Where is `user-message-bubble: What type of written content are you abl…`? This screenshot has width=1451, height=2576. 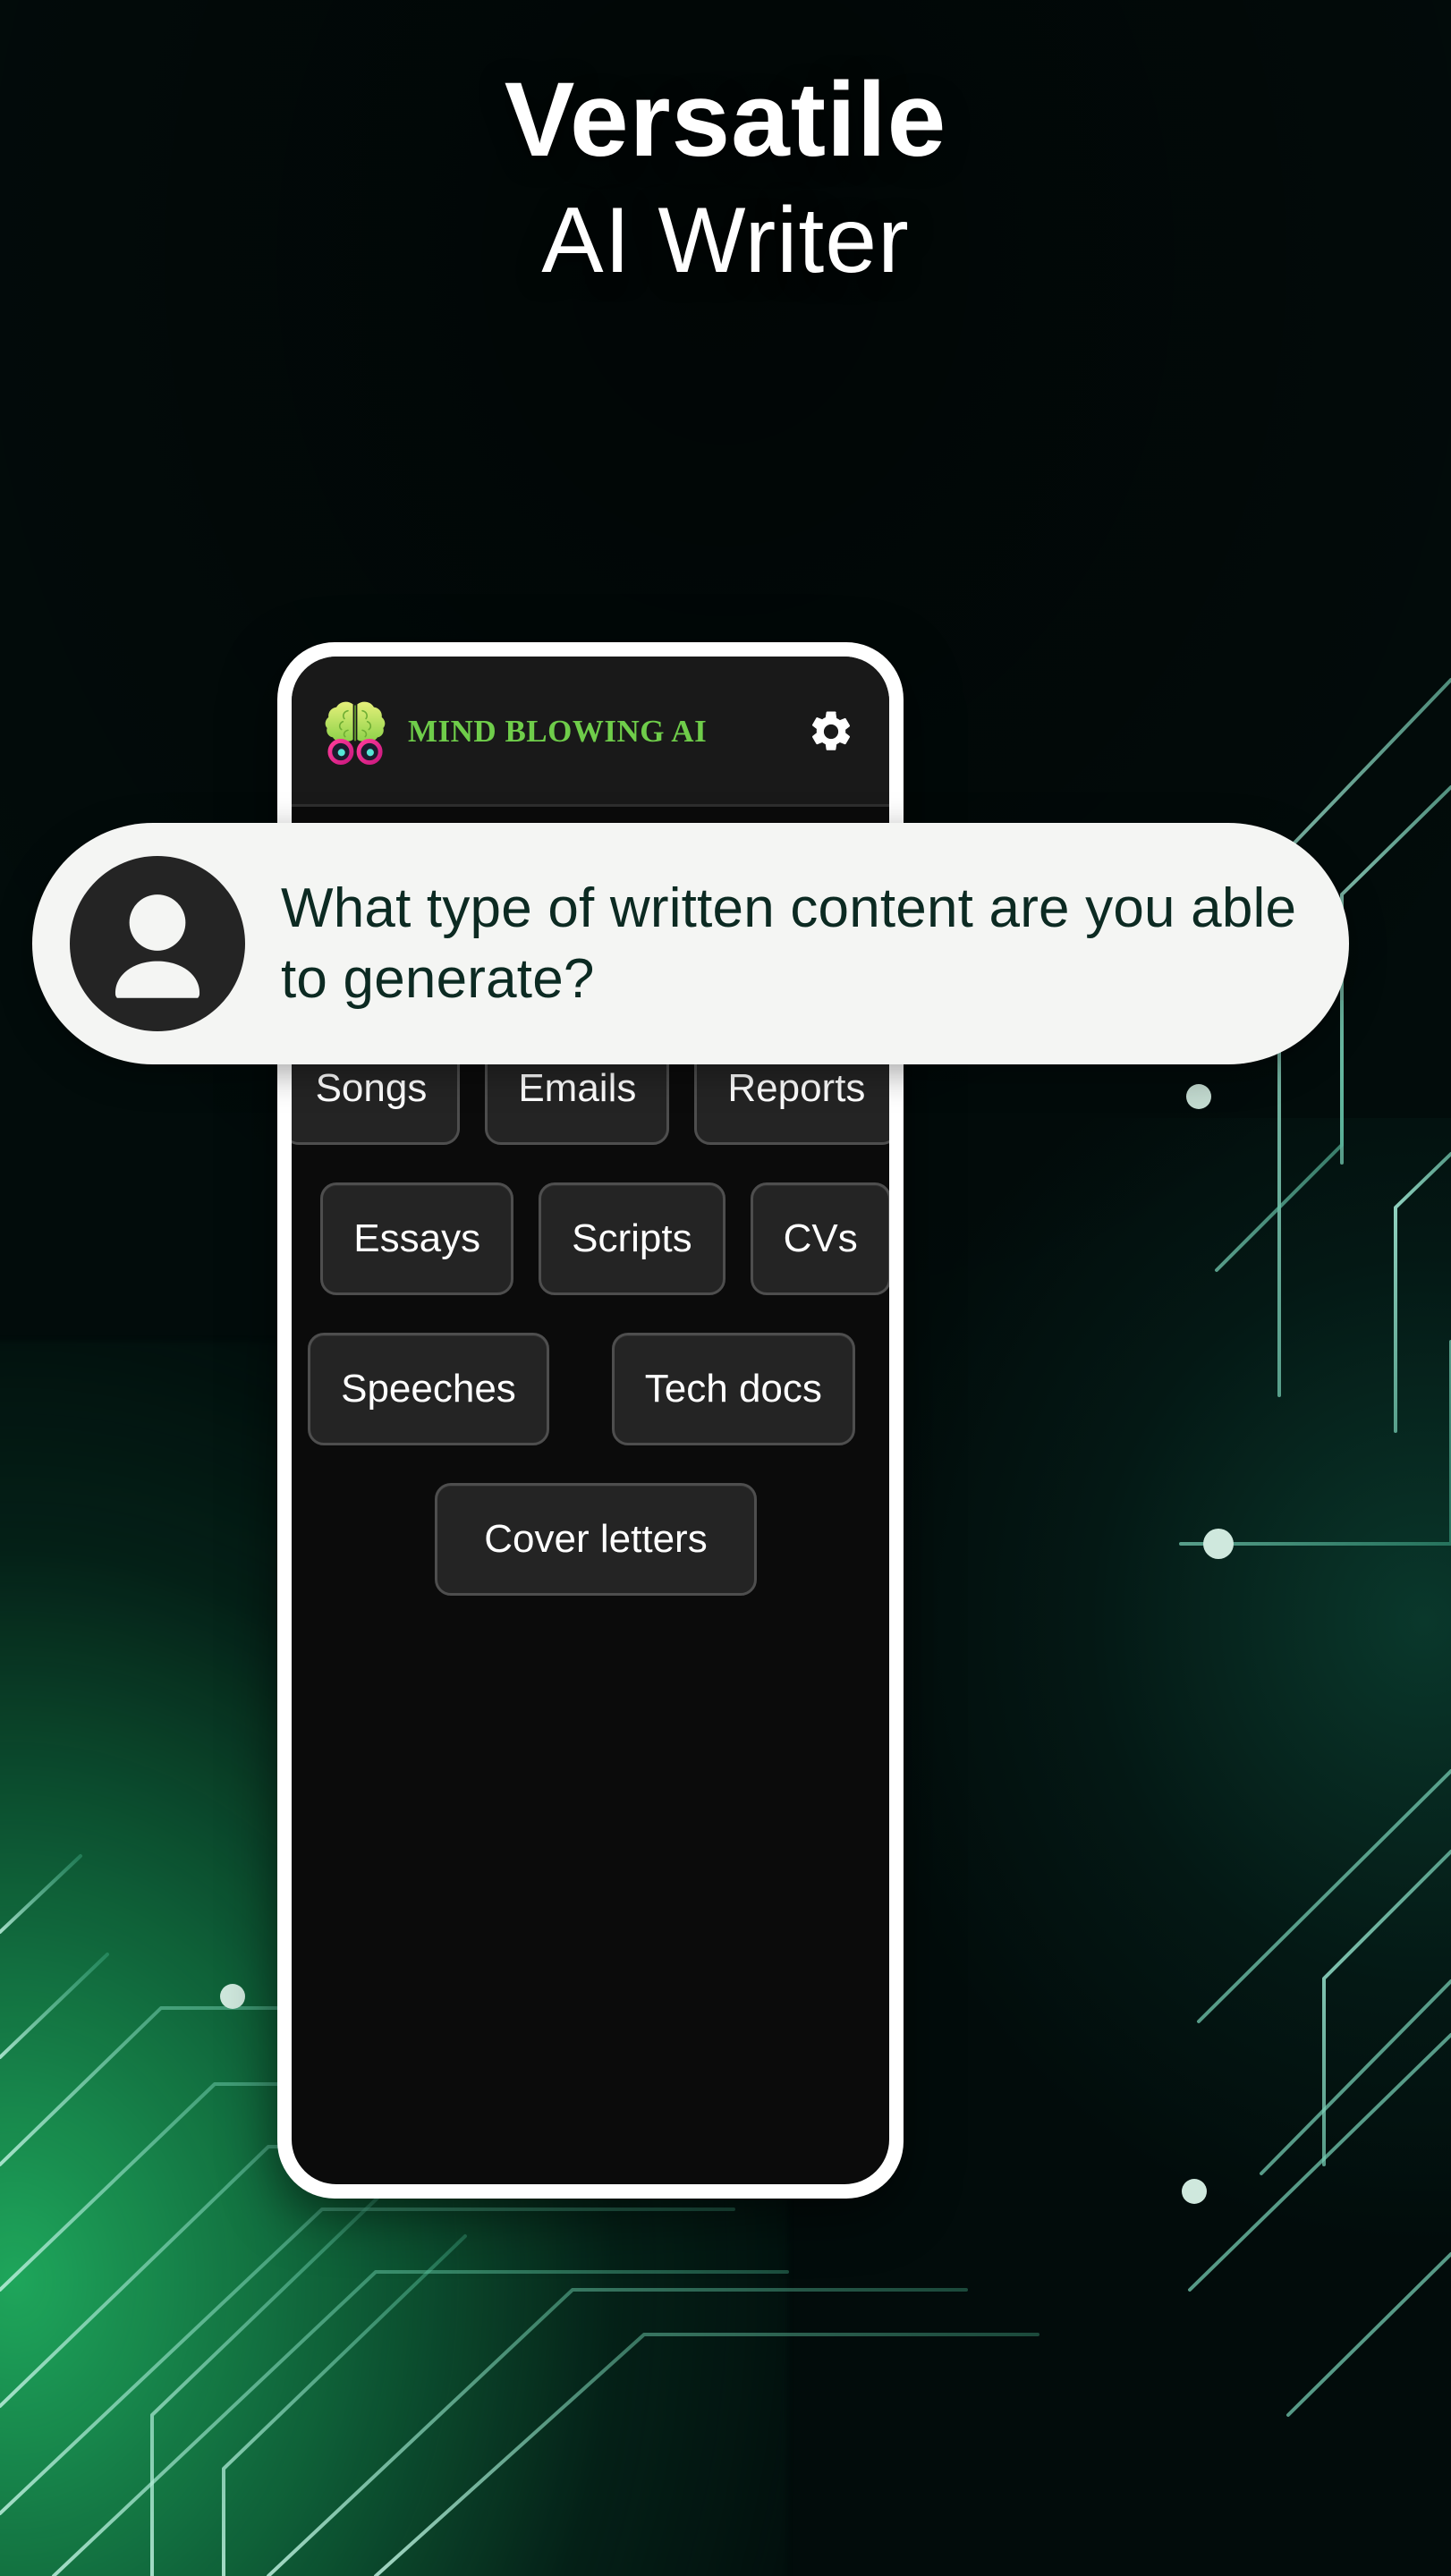 user-message-bubble: What type of written content are you abl… is located at coordinates (690, 943).